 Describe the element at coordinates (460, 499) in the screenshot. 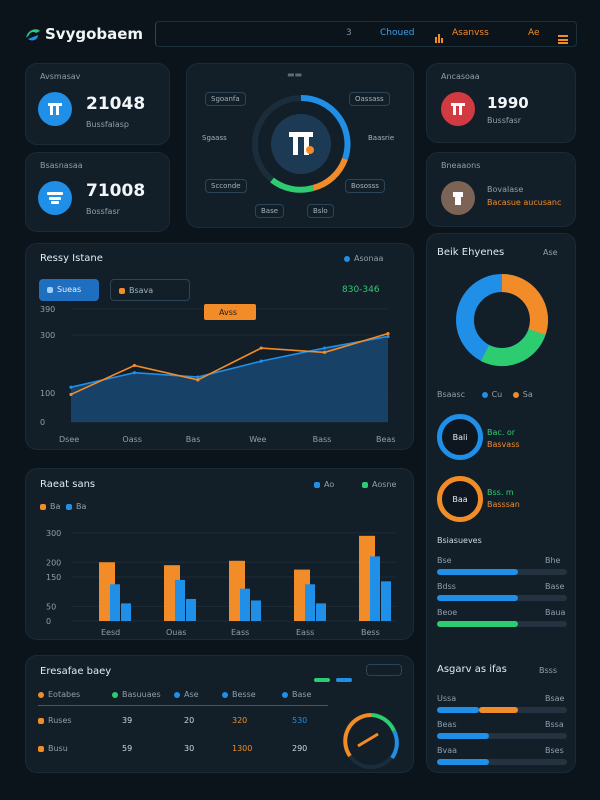

I see `ring-badge-2: Baa` at that location.